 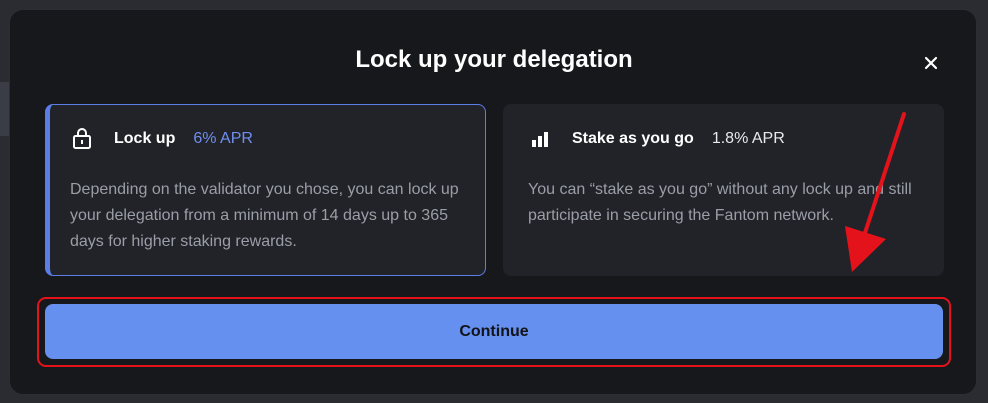 What do you see at coordinates (82, 139) in the screenshot?
I see `lock-icon` at bounding box center [82, 139].